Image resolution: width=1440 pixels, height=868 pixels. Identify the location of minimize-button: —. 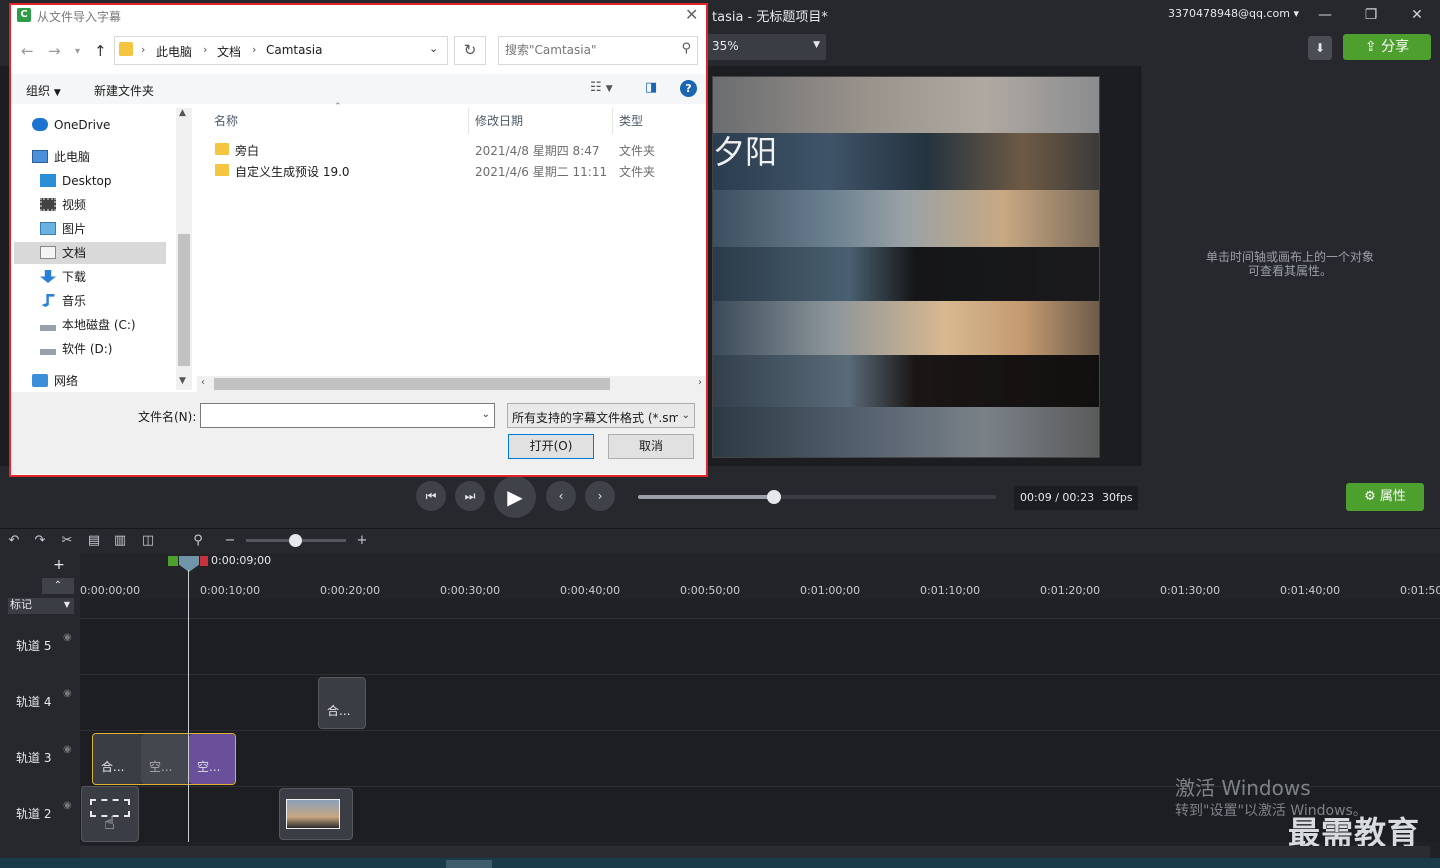
(1325, 15).